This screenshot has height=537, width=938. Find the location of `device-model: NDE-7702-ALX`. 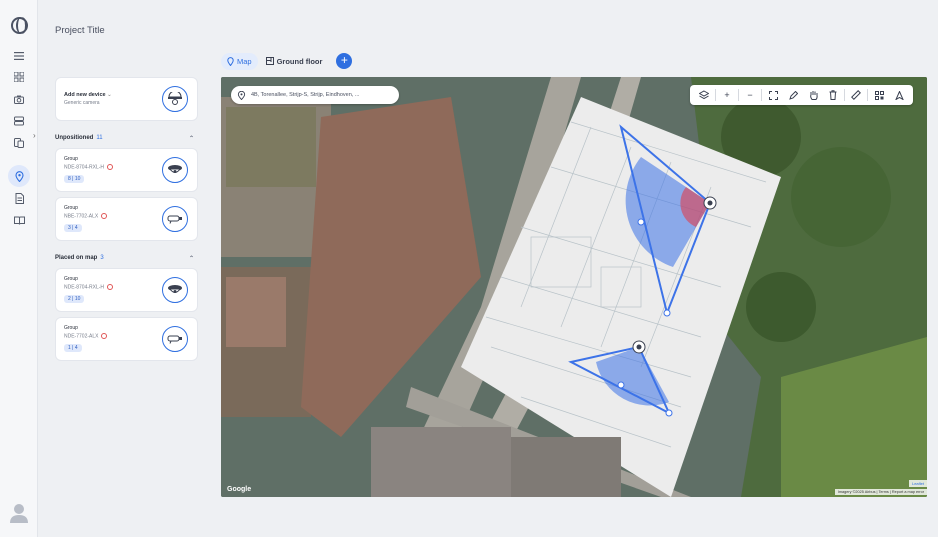

device-model: NDE-7702-ALX is located at coordinates (86, 336).